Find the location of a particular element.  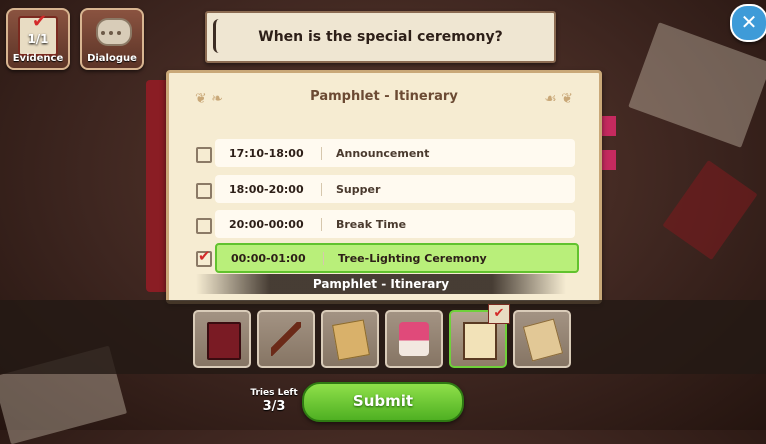

row-time: 17:10-18:00 is located at coordinates (268, 153).